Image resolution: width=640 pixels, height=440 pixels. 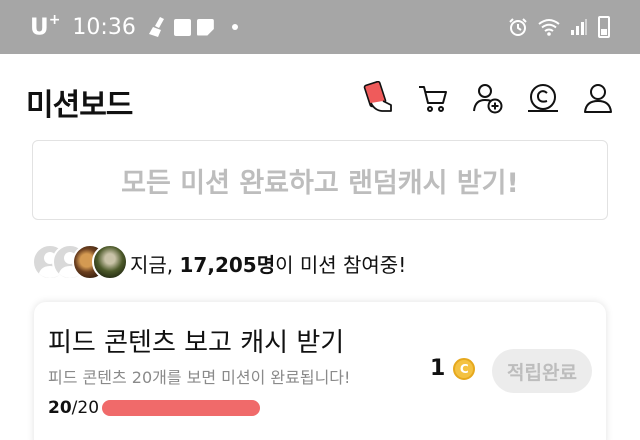 What do you see at coordinates (110, 262) in the screenshot?
I see `avatar` at bounding box center [110, 262].